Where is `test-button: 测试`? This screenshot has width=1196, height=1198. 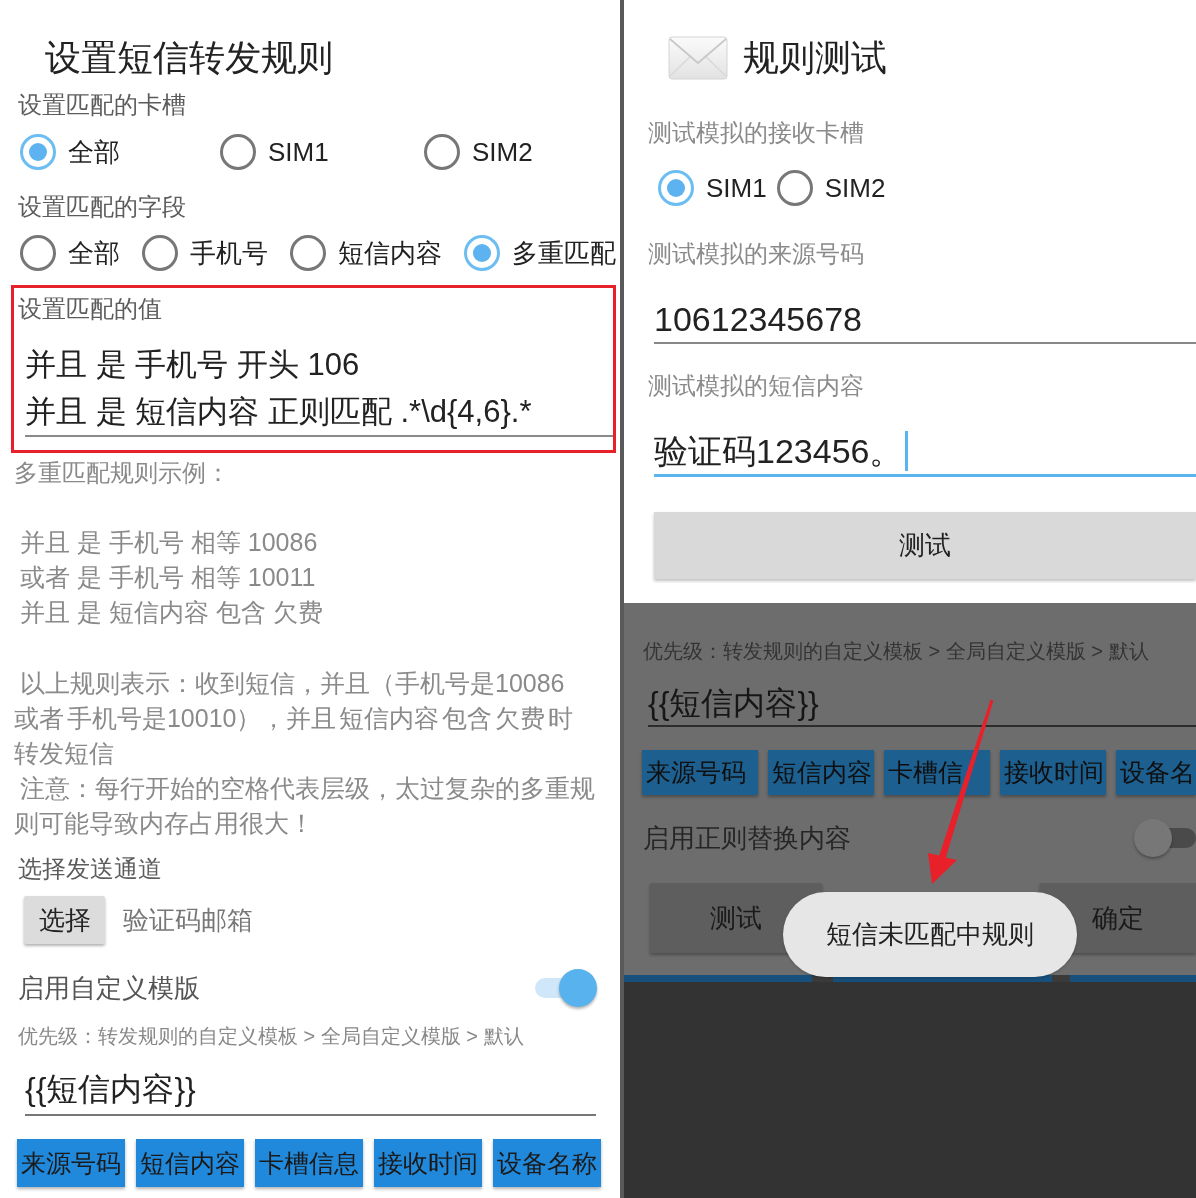
test-button: 测试 is located at coordinates (925, 545).